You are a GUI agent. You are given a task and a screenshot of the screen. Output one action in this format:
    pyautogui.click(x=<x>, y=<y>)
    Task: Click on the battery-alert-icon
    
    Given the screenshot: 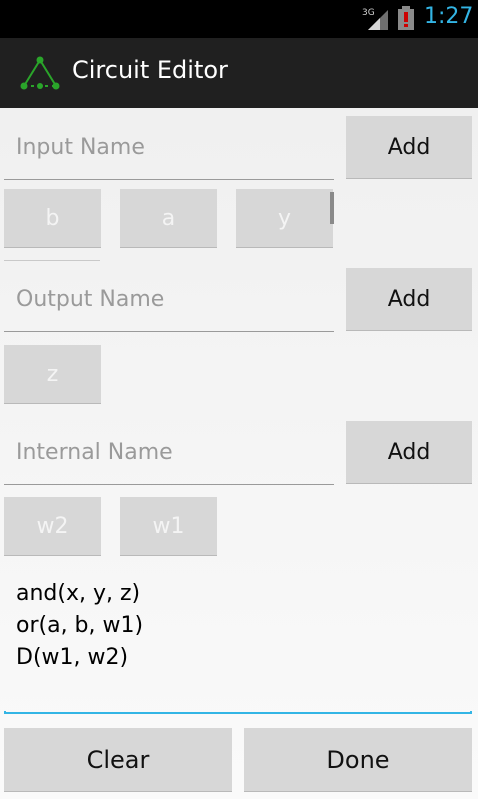 What is the action you would take?
    pyautogui.click(x=406, y=18)
    